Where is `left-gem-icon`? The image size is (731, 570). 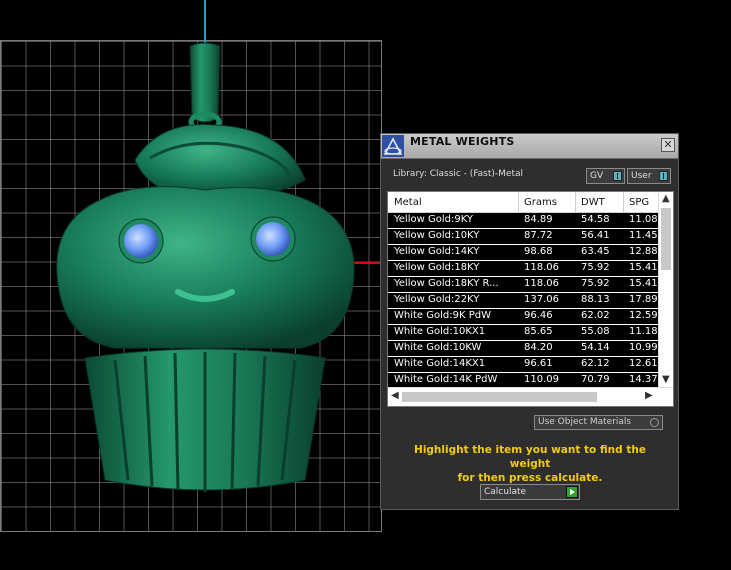
left-gem-icon is located at coordinates (141, 241).